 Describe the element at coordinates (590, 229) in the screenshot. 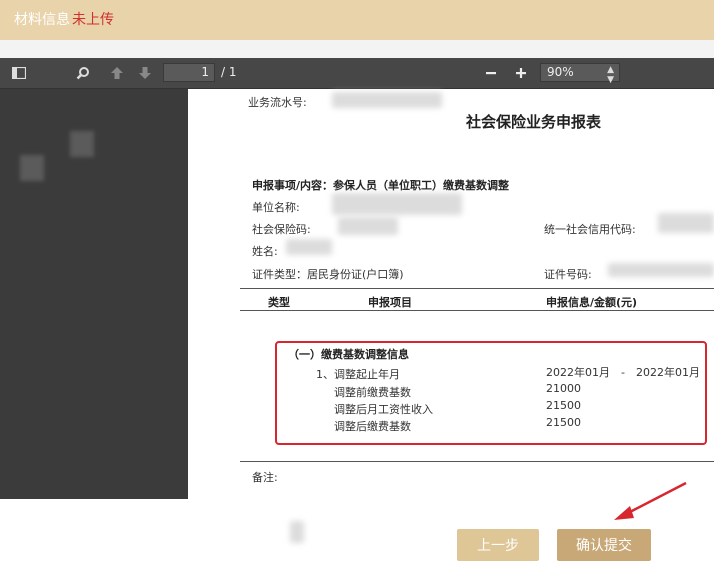

I see `credit-code-label: 统一社会信用代码:` at that location.